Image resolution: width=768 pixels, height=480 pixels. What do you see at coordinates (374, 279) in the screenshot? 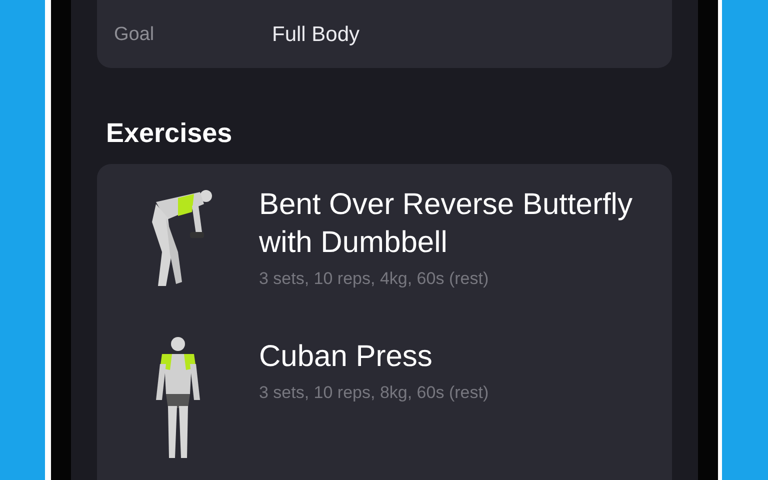
I see `exercise-details: 3 sets, 10 reps, 4kg, 60s (rest)` at bounding box center [374, 279].